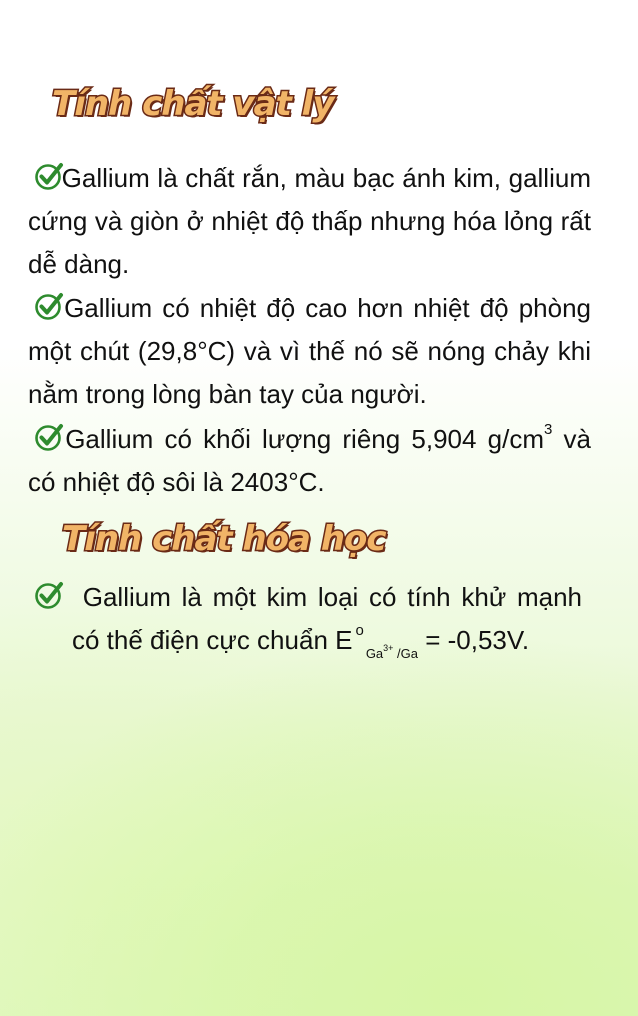 The height and width of the screenshot is (1016, 638). Describe the element at coordinates (359, 630) in the screenshot. I see `standard-state-symbol: o` at that location.